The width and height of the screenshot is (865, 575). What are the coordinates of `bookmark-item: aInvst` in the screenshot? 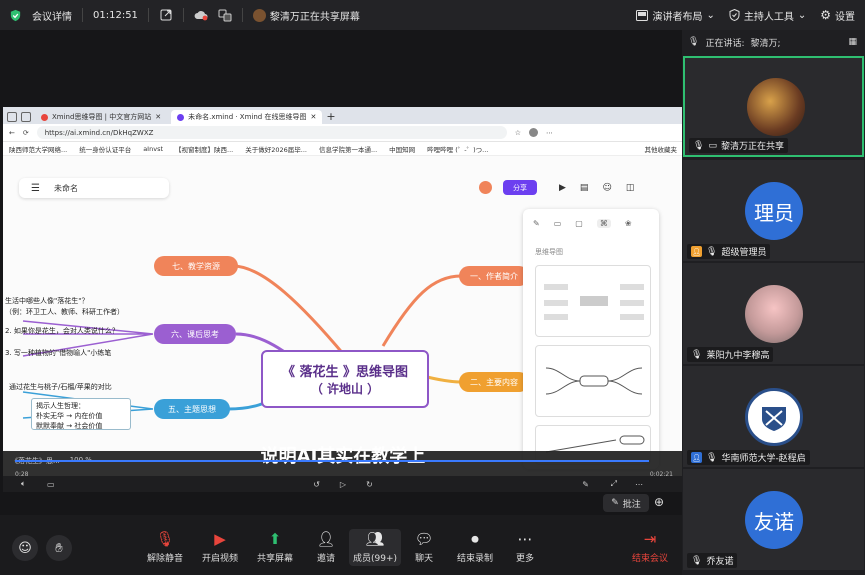 It's located at (153, 149).